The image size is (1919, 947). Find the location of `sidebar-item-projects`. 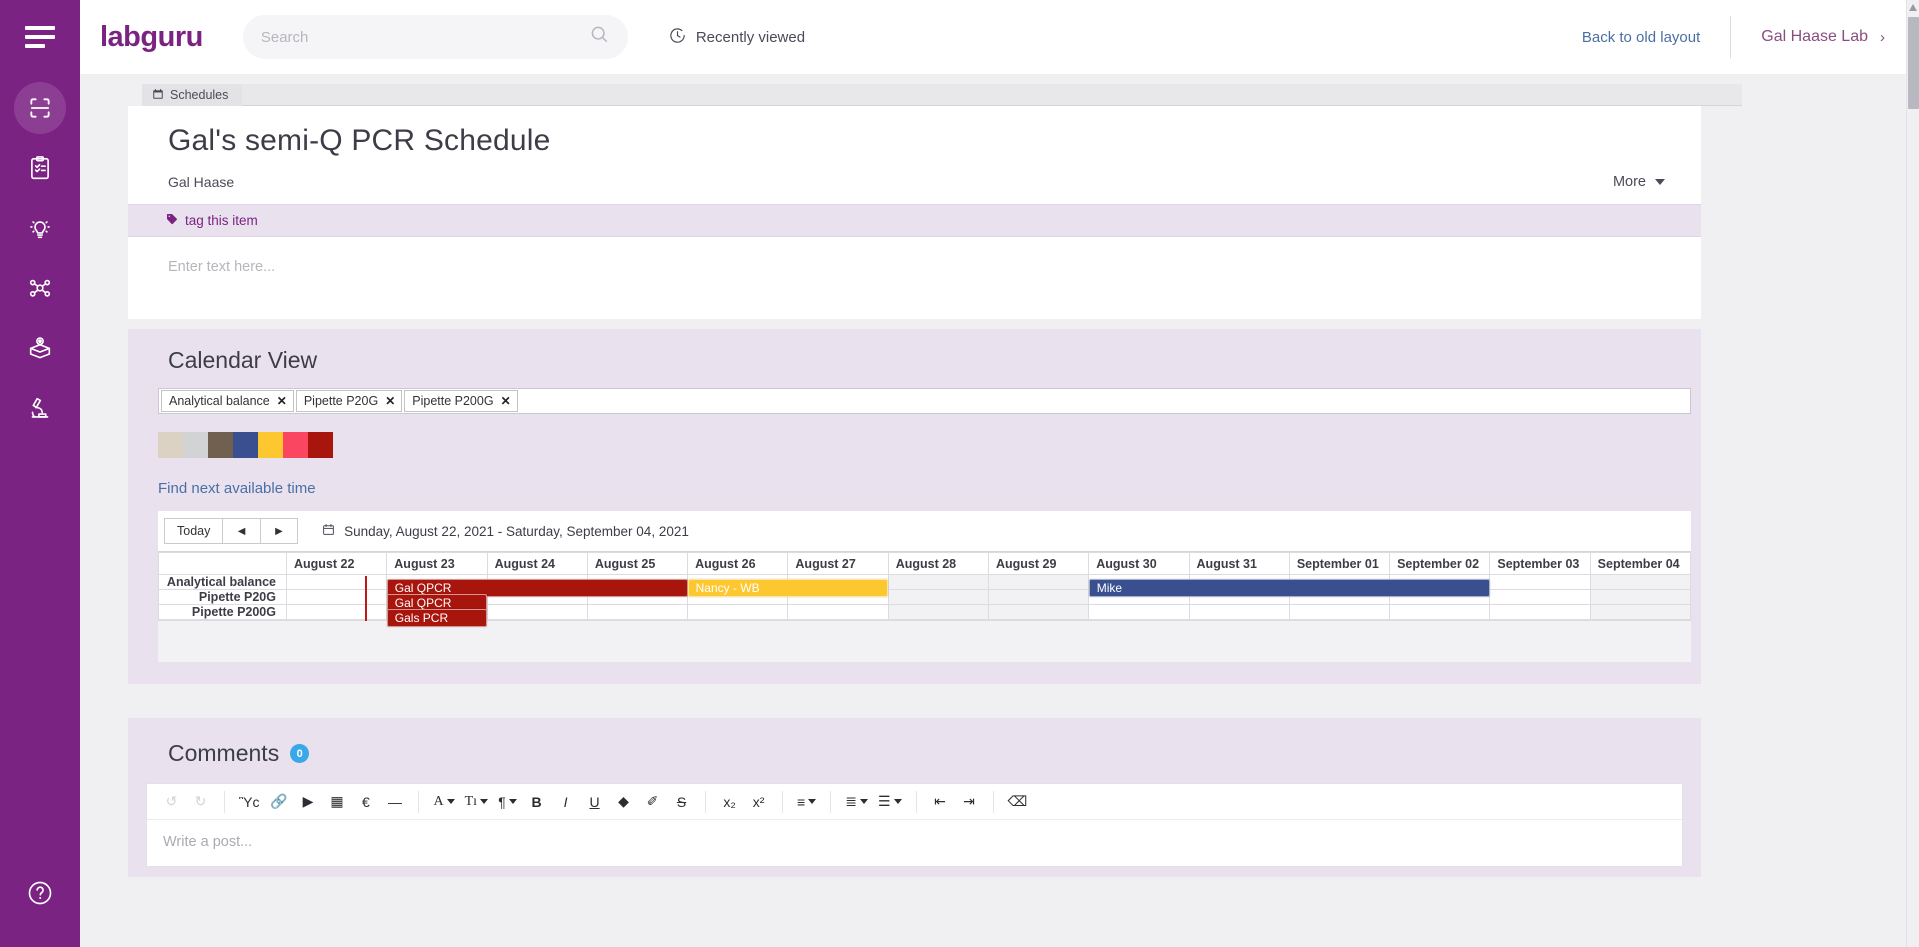

sidebar-item-projects is located at coordinates (40, 288).